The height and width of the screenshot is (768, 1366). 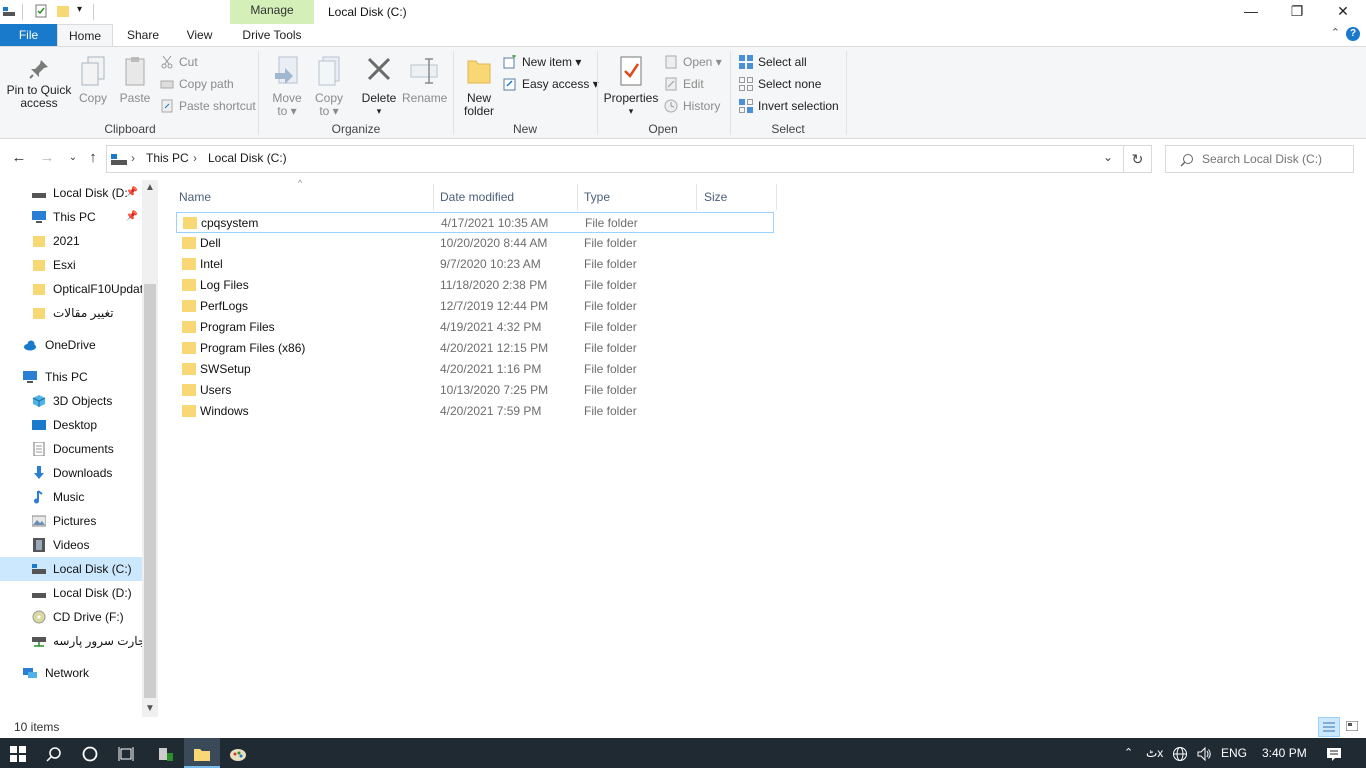 What do you see at coordinates (615, 159) in the screenshot?
I see `address-bar: › This PC › Local Disk (C:) ⌄` at bounding box center [615, 159].